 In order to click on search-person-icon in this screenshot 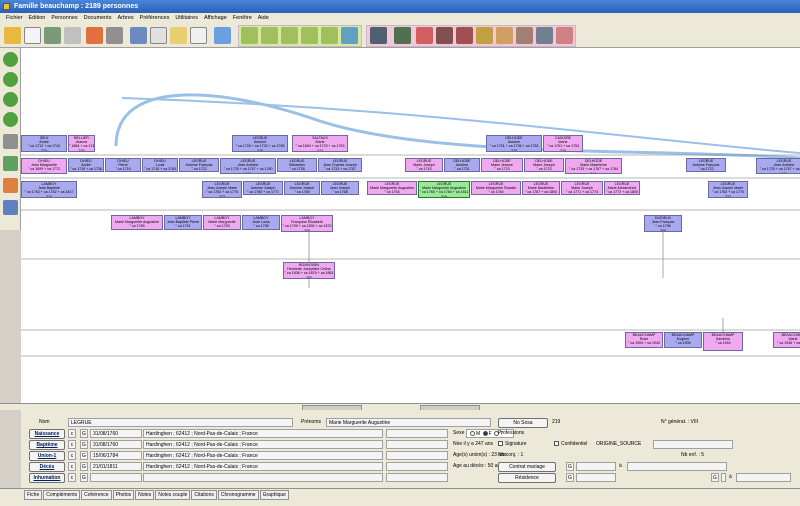, I will do `click(378, 35)`.